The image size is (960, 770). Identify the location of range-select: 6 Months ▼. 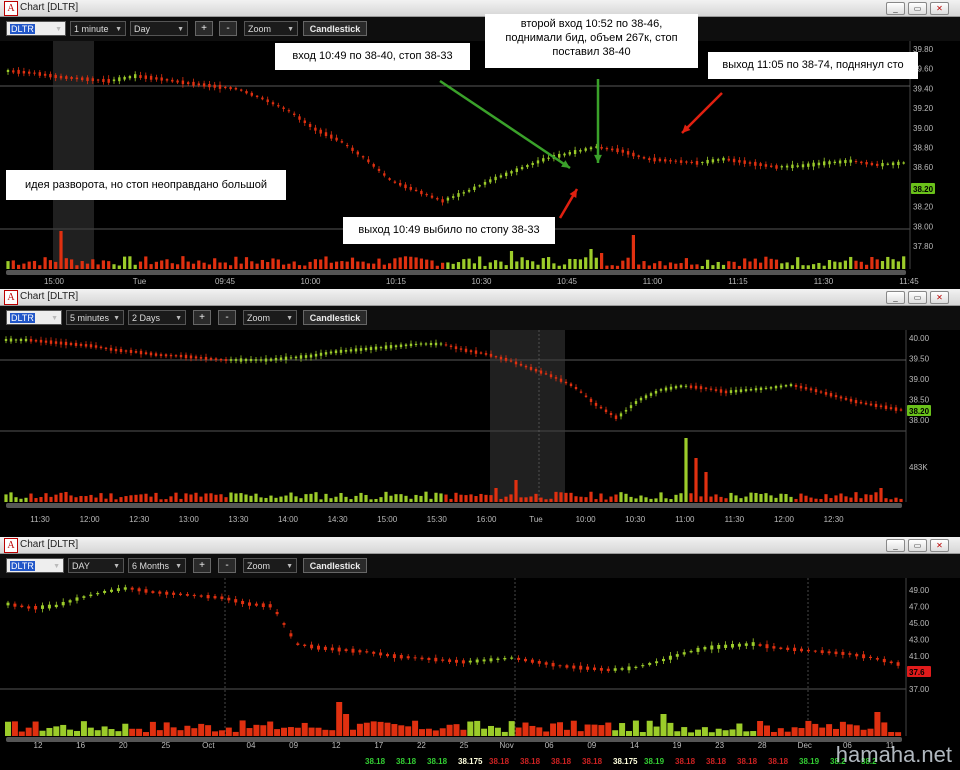
(157, 565).